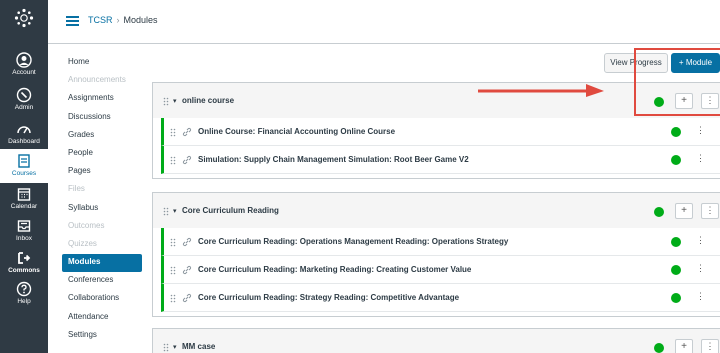 This screenshot has width=720, height=353. Describe the element at coordinates (436, 210) in the screenshot. I see `module-header: ▾ Core Curriculum Reading + ⋮` at that location.